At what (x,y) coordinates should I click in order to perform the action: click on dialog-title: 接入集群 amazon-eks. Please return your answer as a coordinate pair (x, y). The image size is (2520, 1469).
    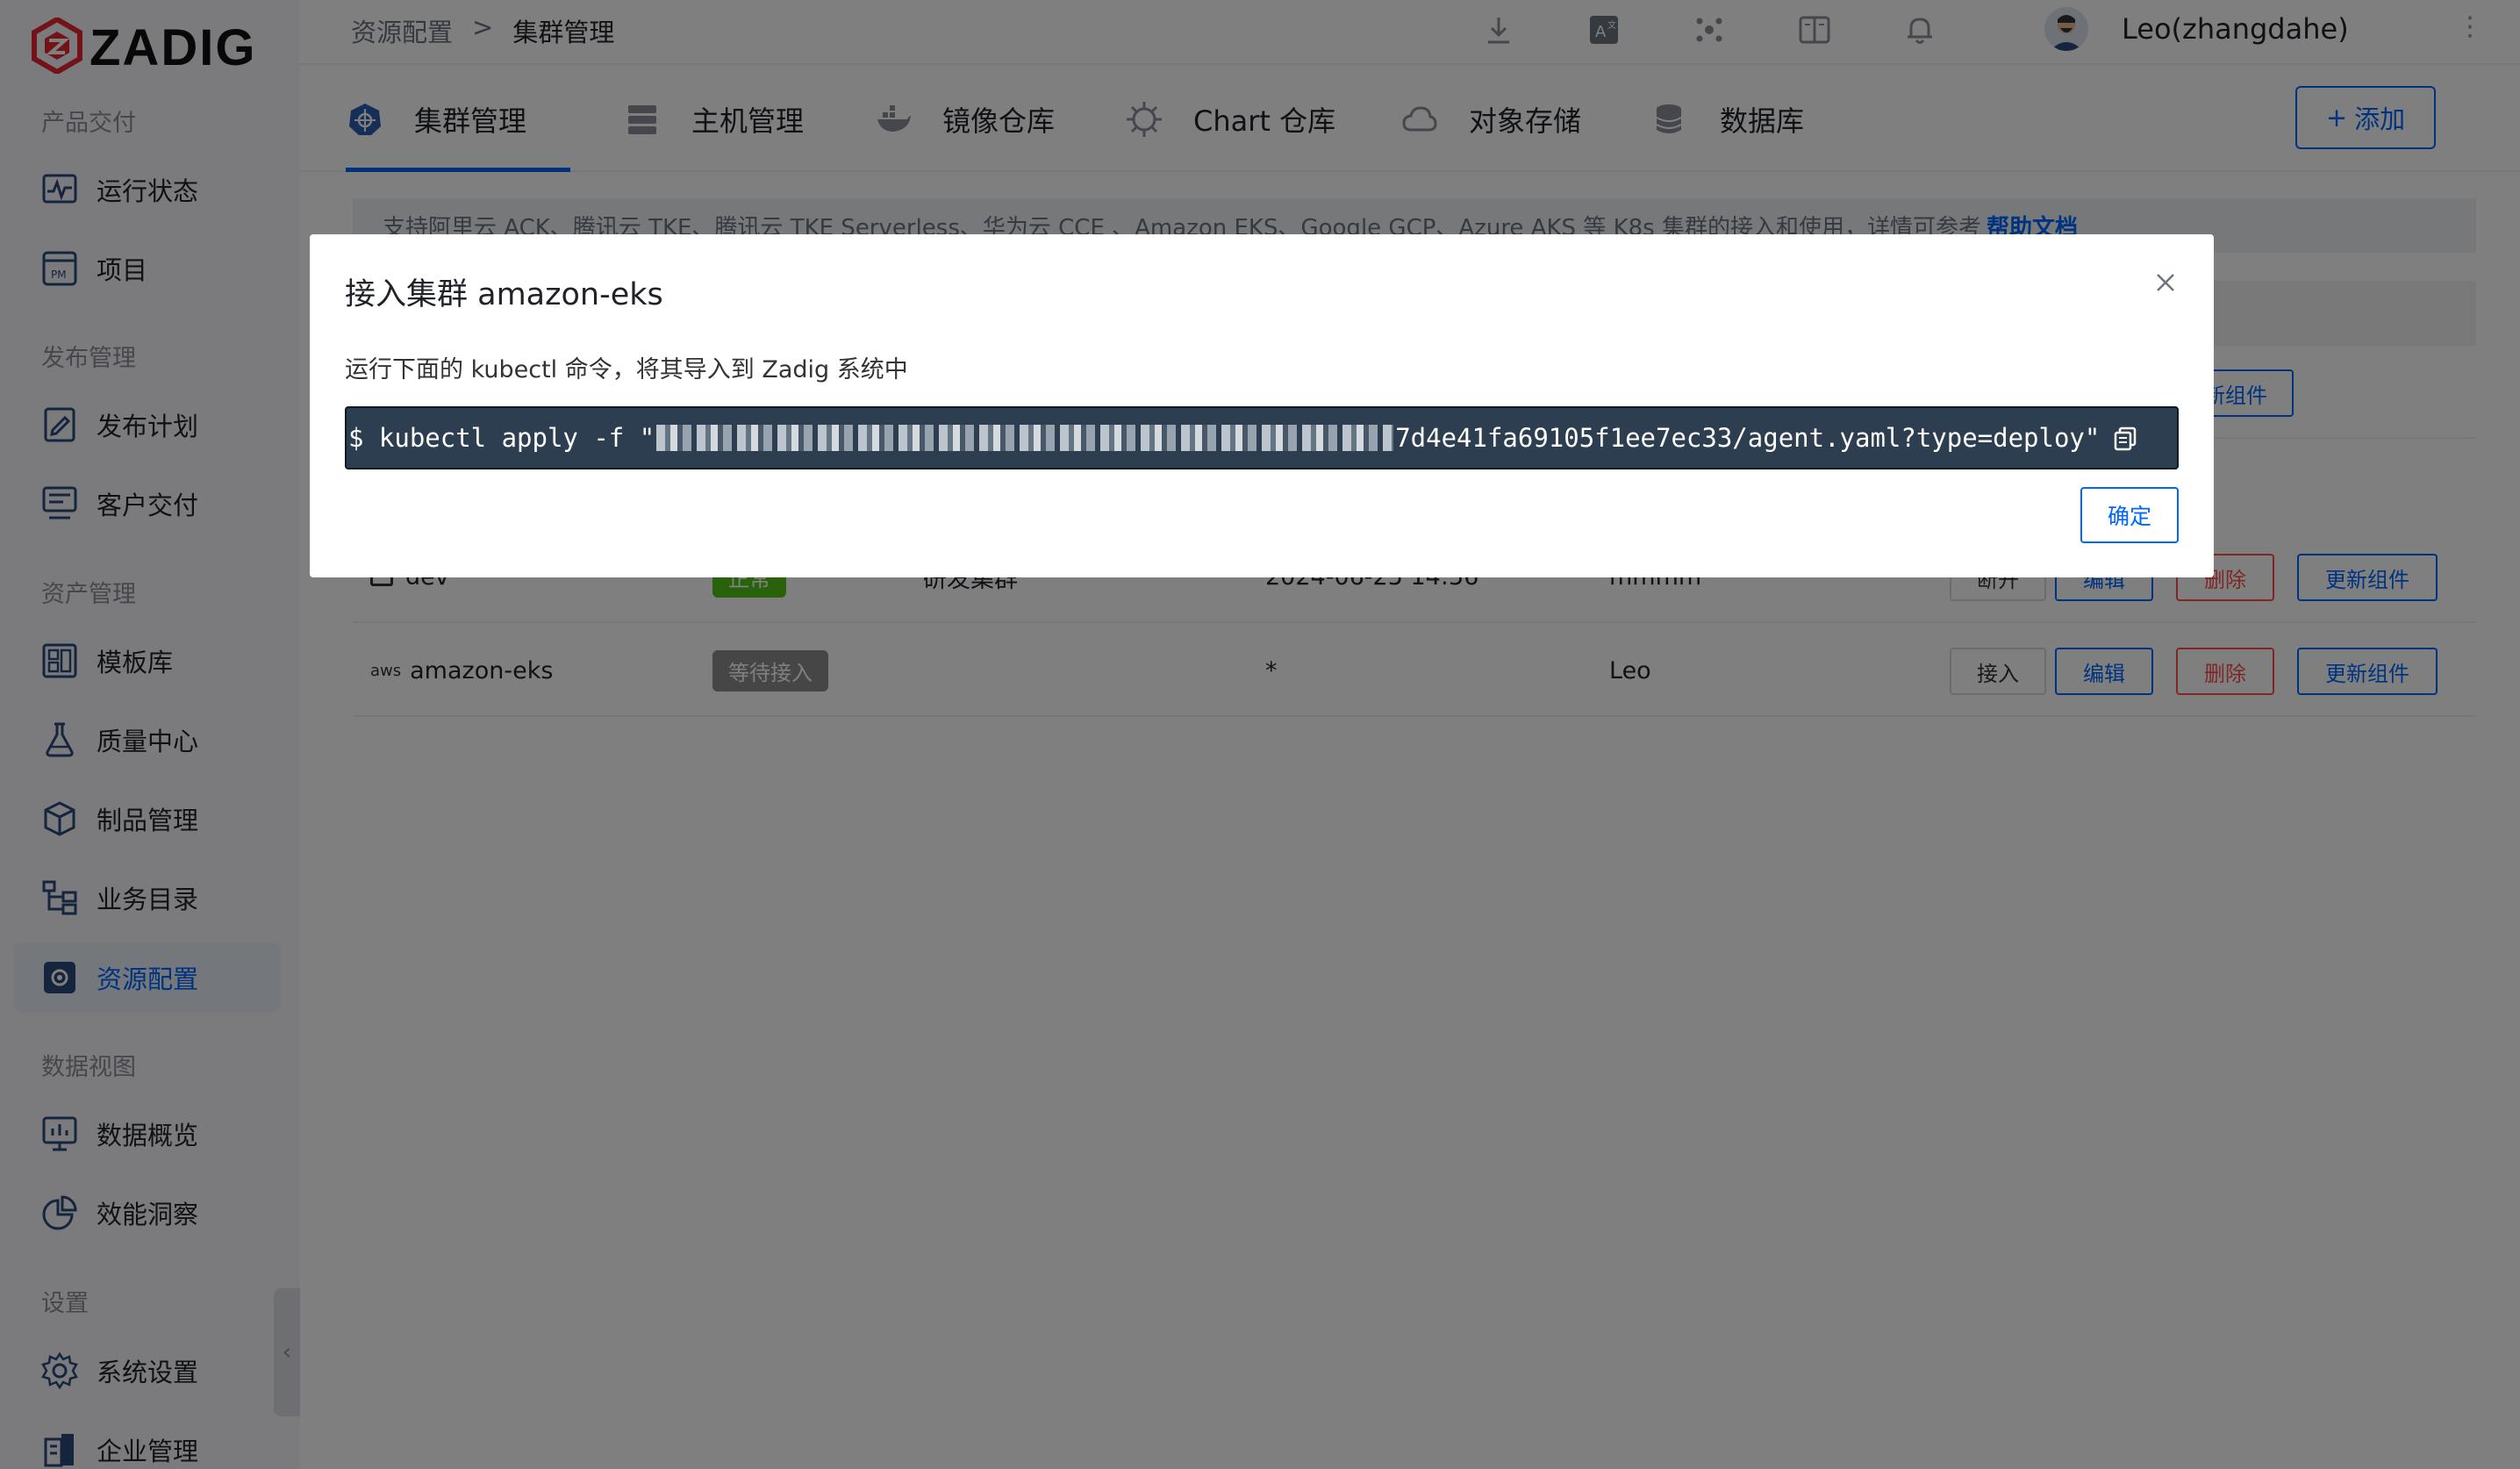
    Looking at the image, I should click on (504, 294).